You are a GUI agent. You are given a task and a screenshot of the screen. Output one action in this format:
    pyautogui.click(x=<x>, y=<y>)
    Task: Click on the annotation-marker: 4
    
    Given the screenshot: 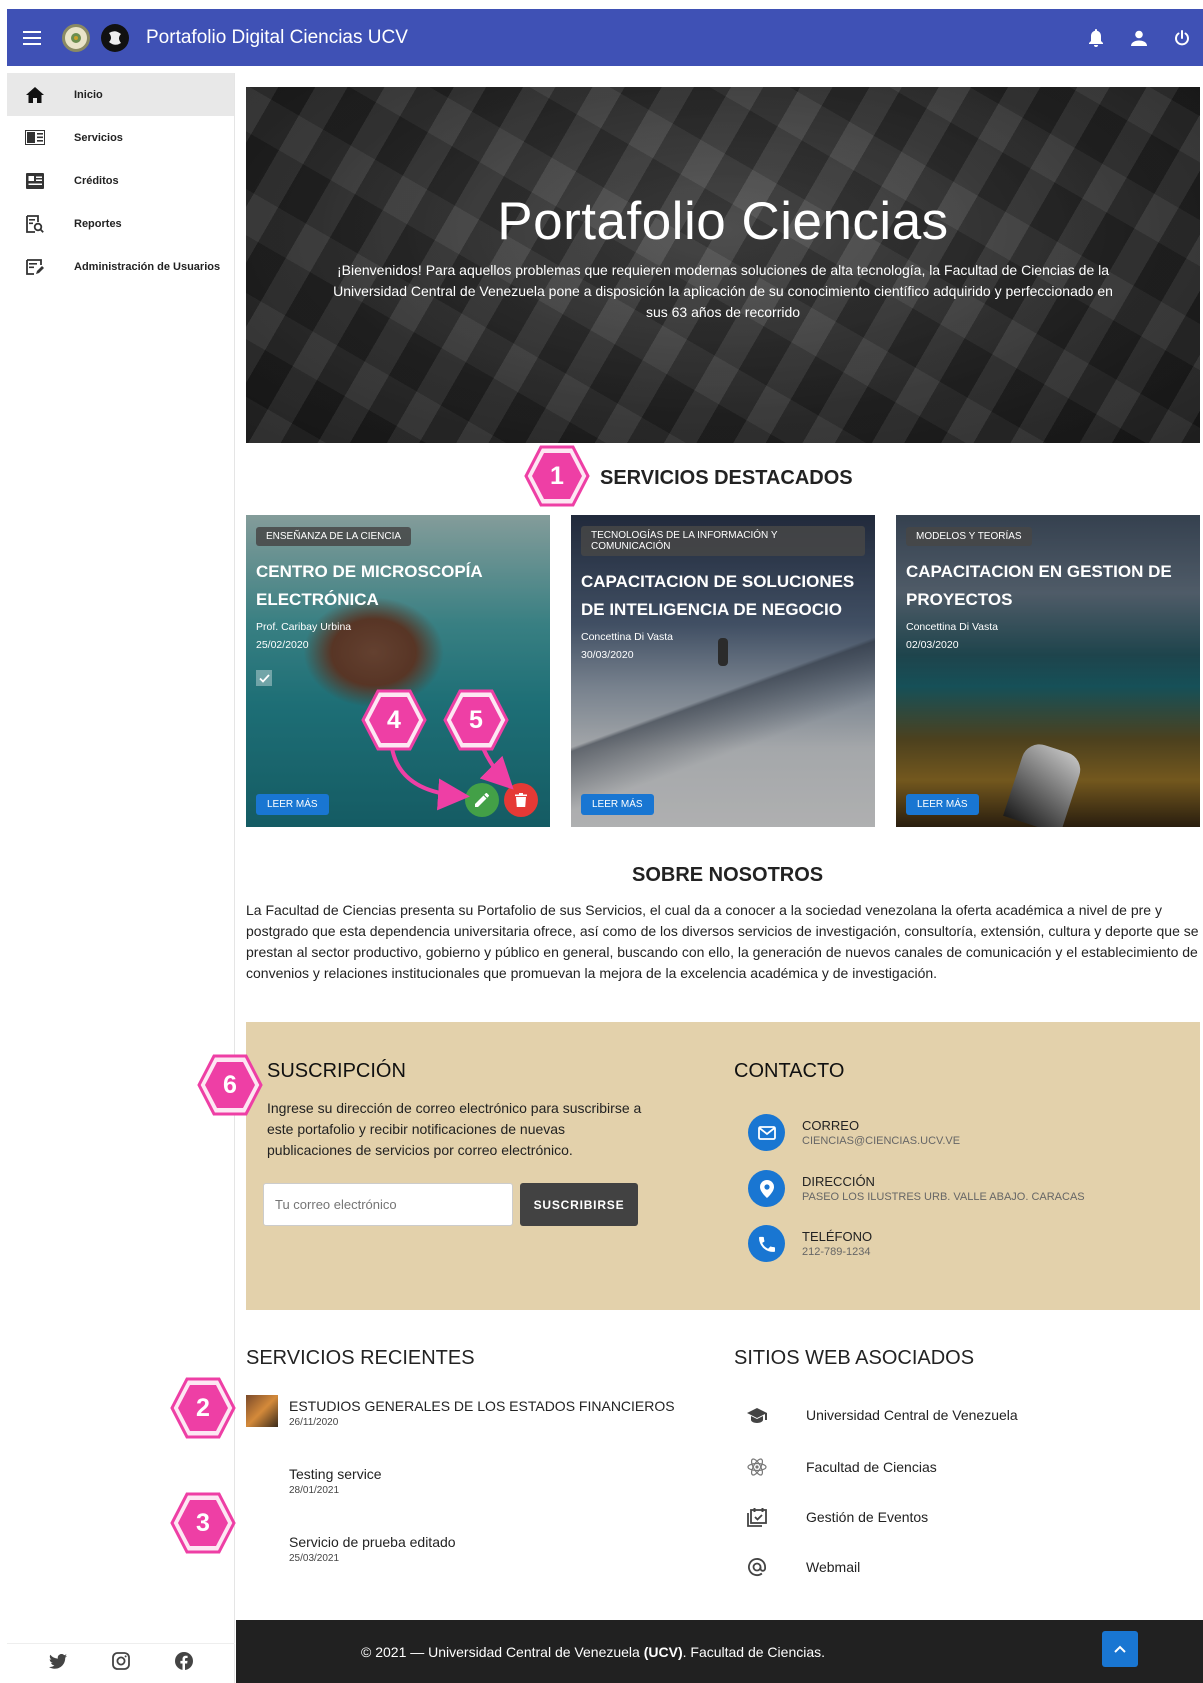 What is the action you would take?
    pyautogui.click(x=394, y=720)
    